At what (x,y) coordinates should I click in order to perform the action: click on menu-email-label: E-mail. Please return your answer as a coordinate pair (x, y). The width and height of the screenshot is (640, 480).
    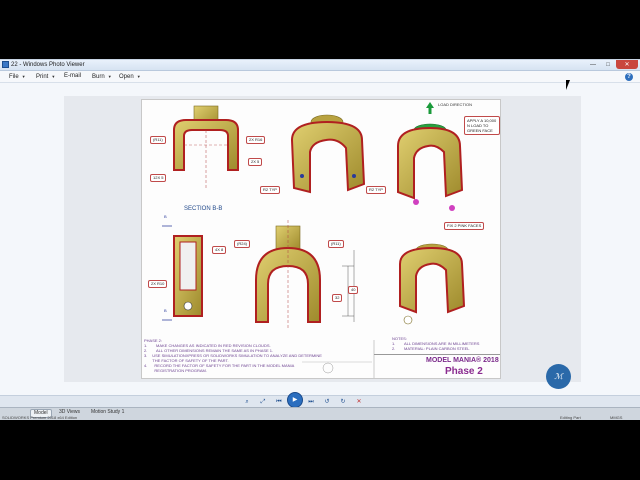
    Looking at the image, I should click on (73, 76).